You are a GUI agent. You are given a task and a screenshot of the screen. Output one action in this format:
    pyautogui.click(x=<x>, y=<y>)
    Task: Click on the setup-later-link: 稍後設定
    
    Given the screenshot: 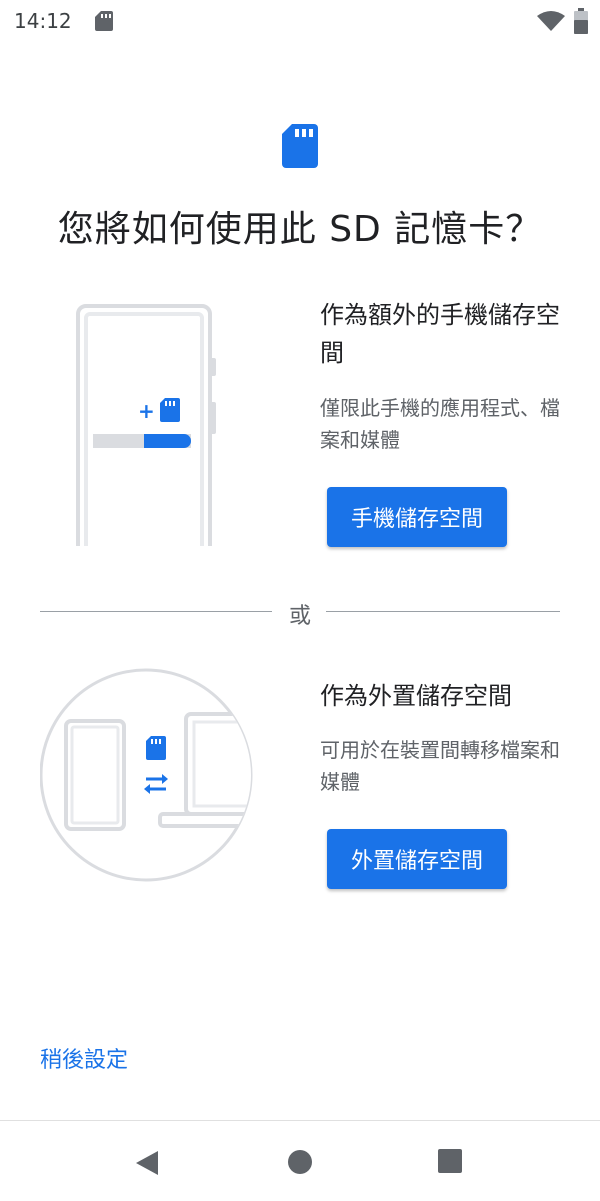 What is the action you would take?
    pyautogui.click(x=84, y=1058)
    